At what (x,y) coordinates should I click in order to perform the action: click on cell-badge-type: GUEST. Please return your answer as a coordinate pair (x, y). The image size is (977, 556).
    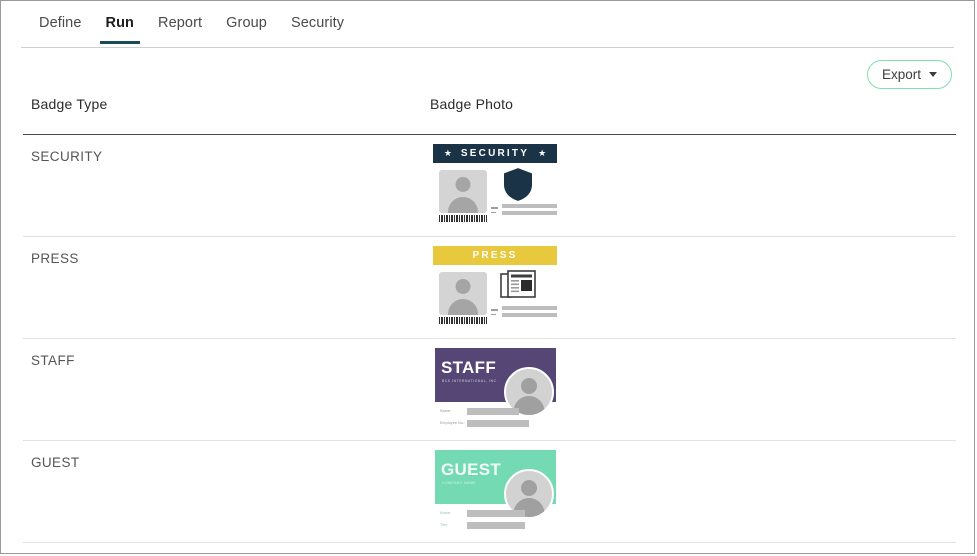
    Looking at the image, I should click on (55, 462).